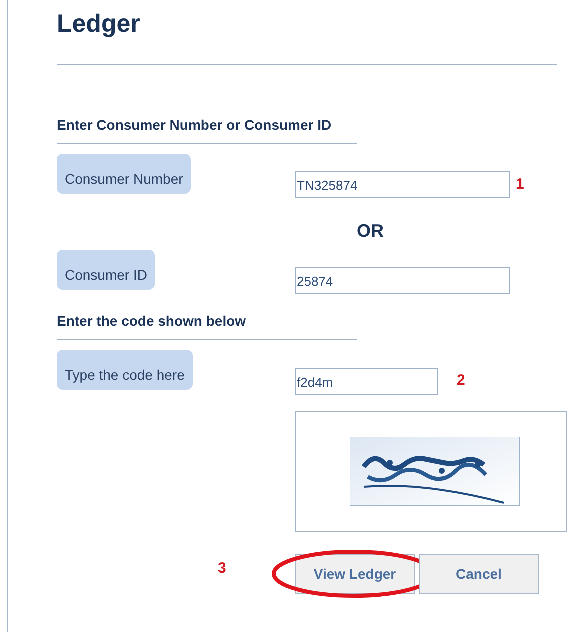 This screenshot has height=632, width=578. What do you see at coordinates (125, 370) in the screenshot?
I see `field-label: Type the code here` at bounding box center [125, 370].